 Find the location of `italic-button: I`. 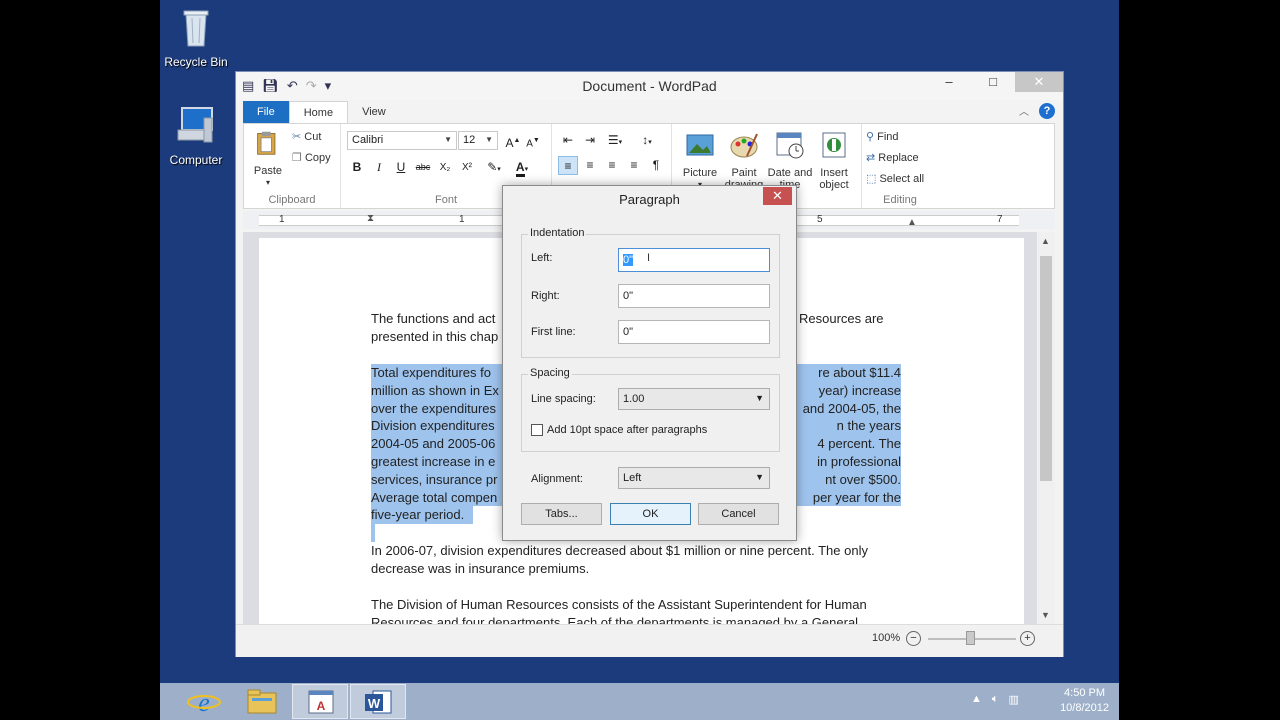

italic-button: I is located at coordinates (379, 167).